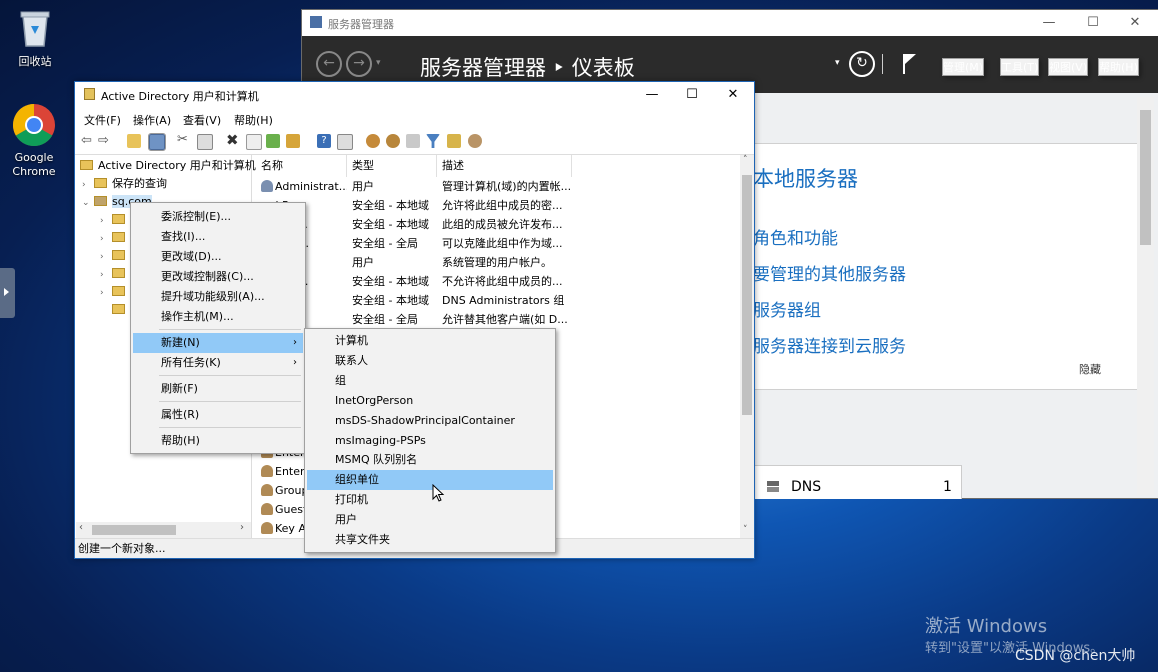 This screenshot has height=672, width=1158. Describe the element at coordinates (393, 141) in the screenshot. I see `new-group-icon` at that location.